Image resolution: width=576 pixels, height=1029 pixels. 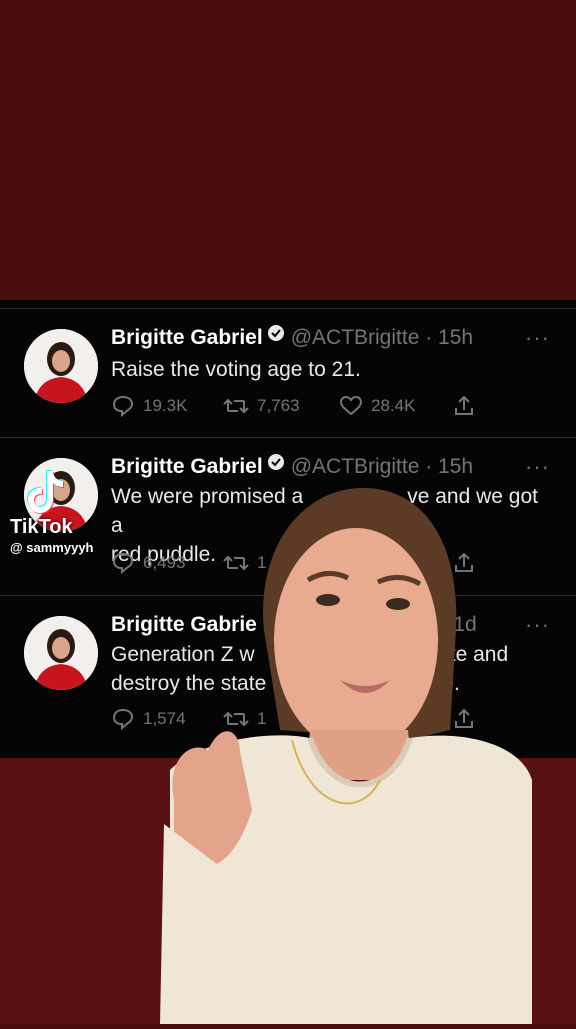 I want to click on reply-button: 19.3K, so click(x=149, y=406).